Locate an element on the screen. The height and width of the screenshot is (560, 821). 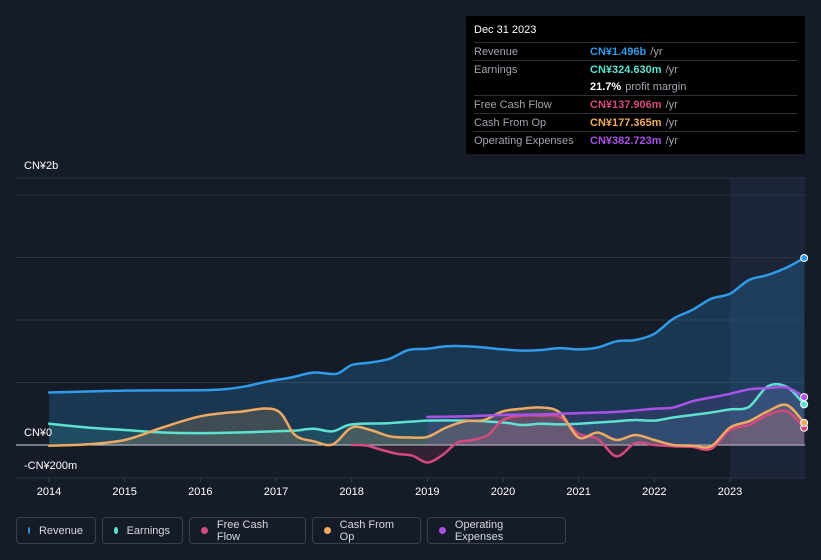
tooltip-date: Dec 31 2023 is located at coordinates (505, 30).